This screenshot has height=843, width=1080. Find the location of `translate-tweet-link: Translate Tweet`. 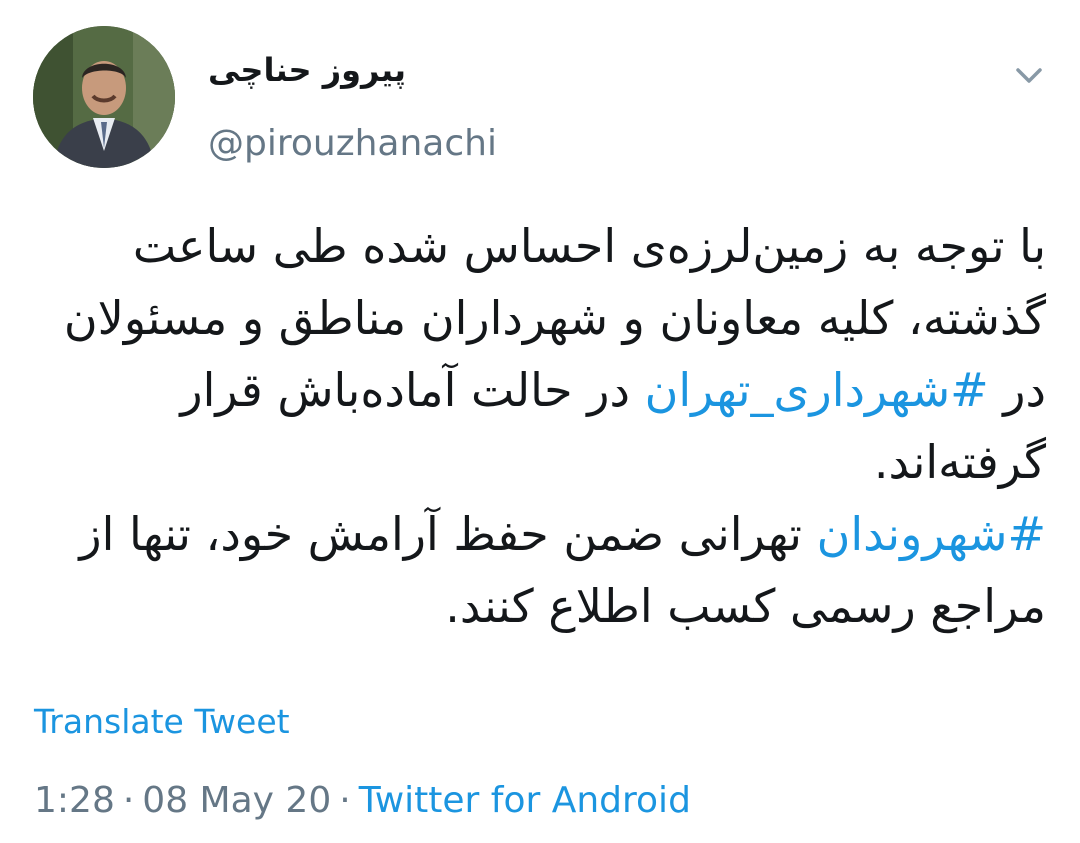

translate-tweet-link: Translate Tweet is located at coordinates (162, 722).